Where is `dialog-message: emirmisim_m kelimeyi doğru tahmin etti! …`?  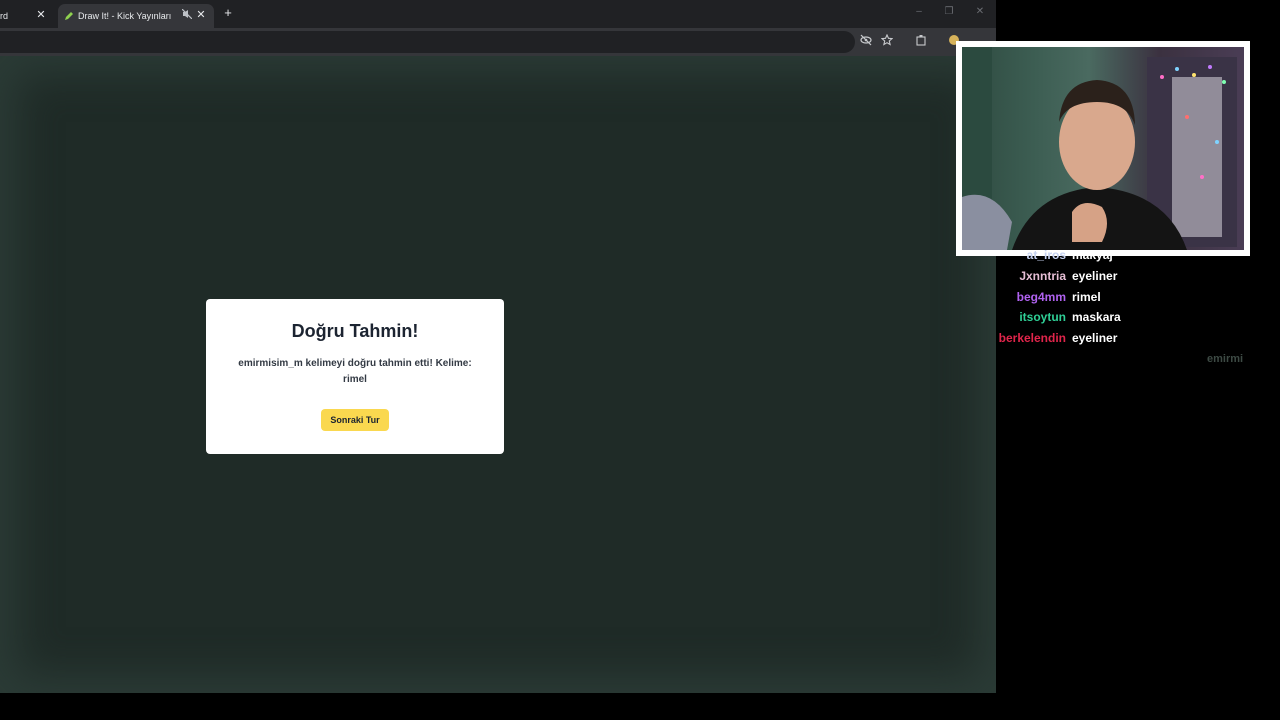
dialog-message: emirmisim_m kelimeyi doğru tahmin etti! … is located at coordinates (355, 371).